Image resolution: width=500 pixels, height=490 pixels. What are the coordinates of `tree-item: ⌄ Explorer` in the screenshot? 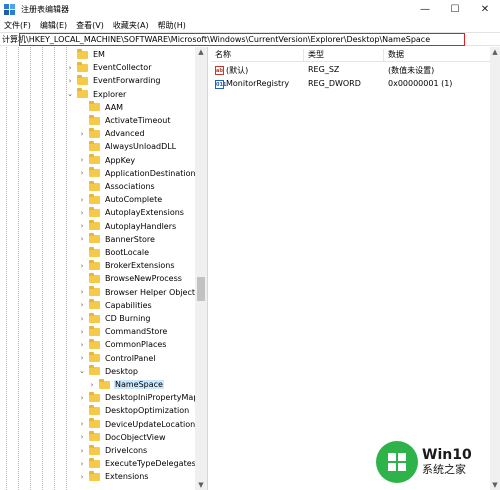 It's located at (96, 94).